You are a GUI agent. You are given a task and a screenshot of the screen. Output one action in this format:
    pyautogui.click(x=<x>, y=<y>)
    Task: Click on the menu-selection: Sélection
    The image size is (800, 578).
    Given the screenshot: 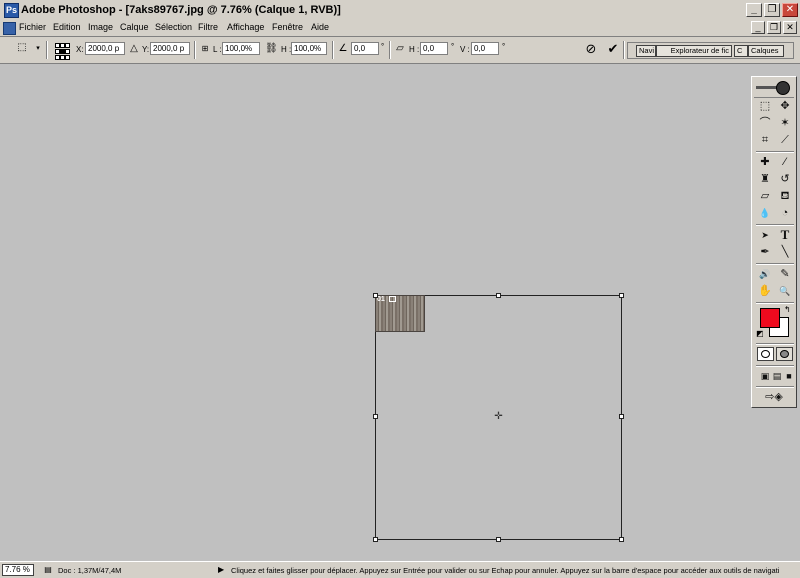 What is the action you would take?
    pyautogui.click(x=173, y=27)
    